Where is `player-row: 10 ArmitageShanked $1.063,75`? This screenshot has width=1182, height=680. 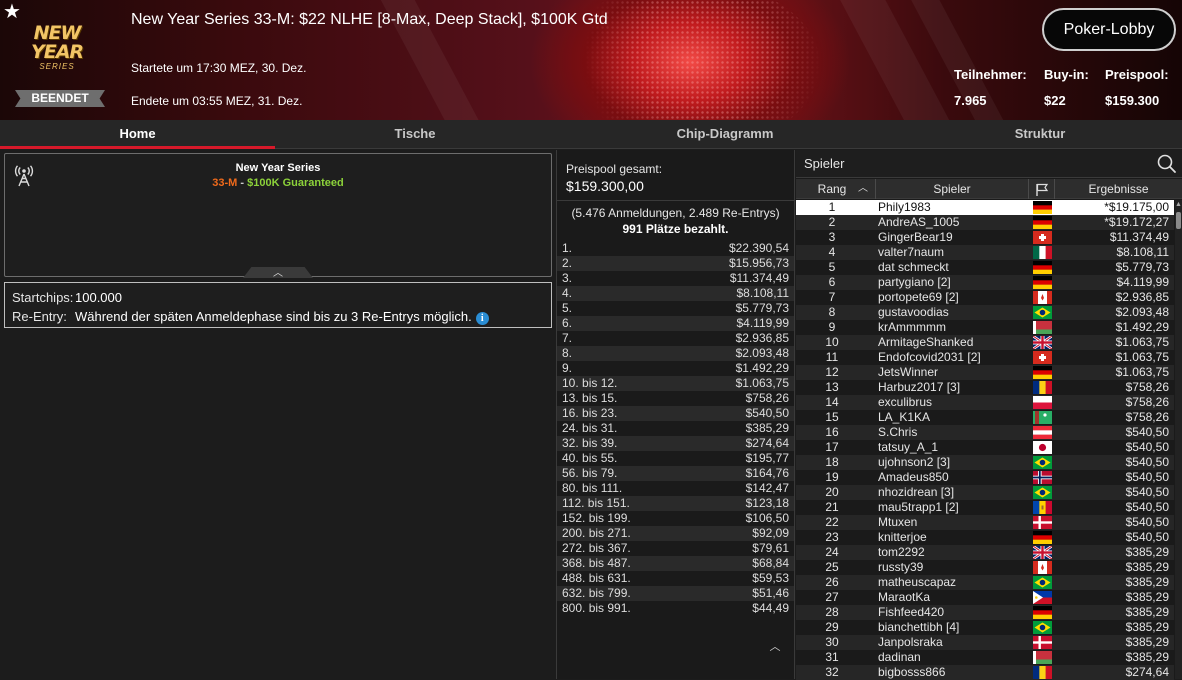 player-row: 10 ArmitageShanked $1.063,75 is located at coordinates (985, 342).